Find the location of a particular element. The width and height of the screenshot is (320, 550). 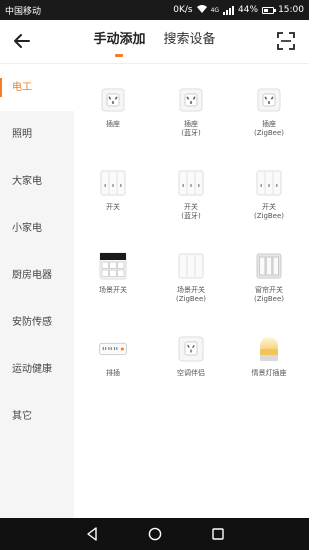

device-item-socket-bluetooth: 插座 (蓝牙) is located at coordinates (191, 127).